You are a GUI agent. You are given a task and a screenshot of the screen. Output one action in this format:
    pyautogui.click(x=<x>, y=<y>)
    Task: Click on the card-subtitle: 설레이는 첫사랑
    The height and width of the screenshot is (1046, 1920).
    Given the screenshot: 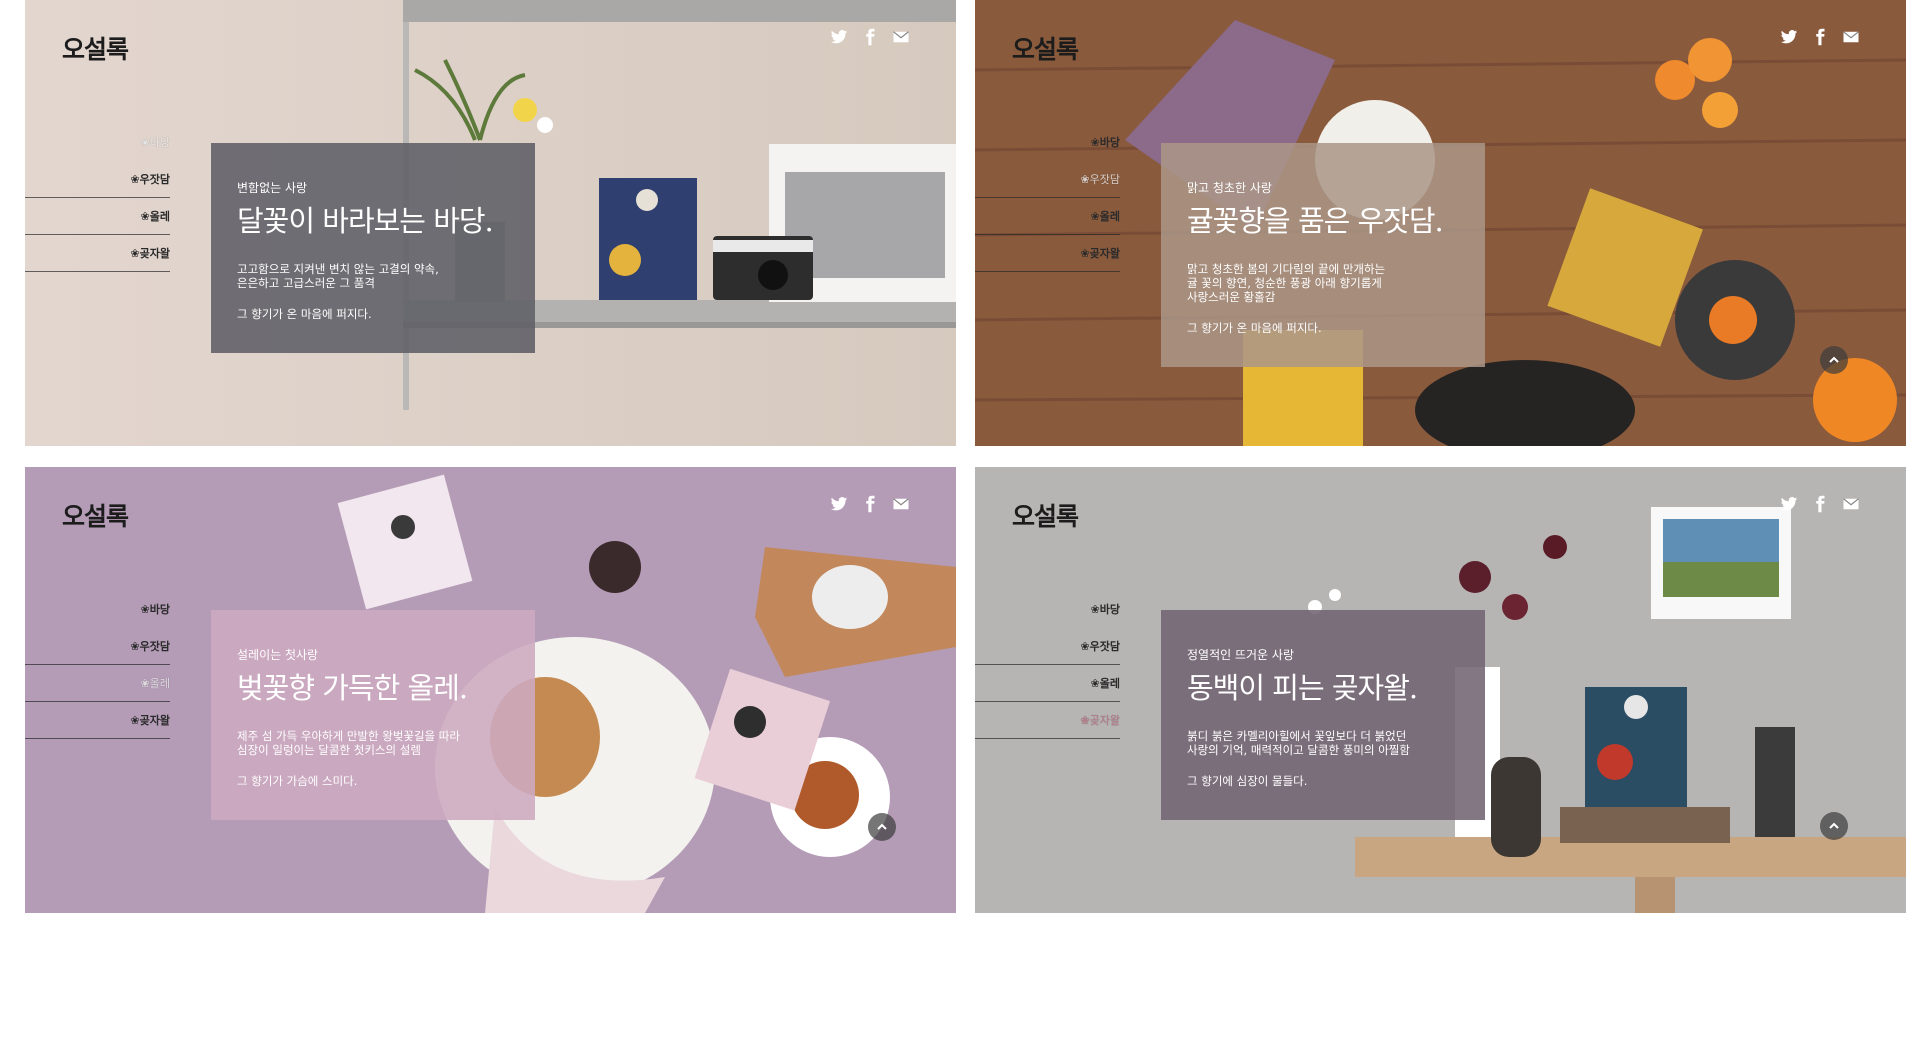 What is the action you would take?
    pyautogui.click(x=278, y=655)
    